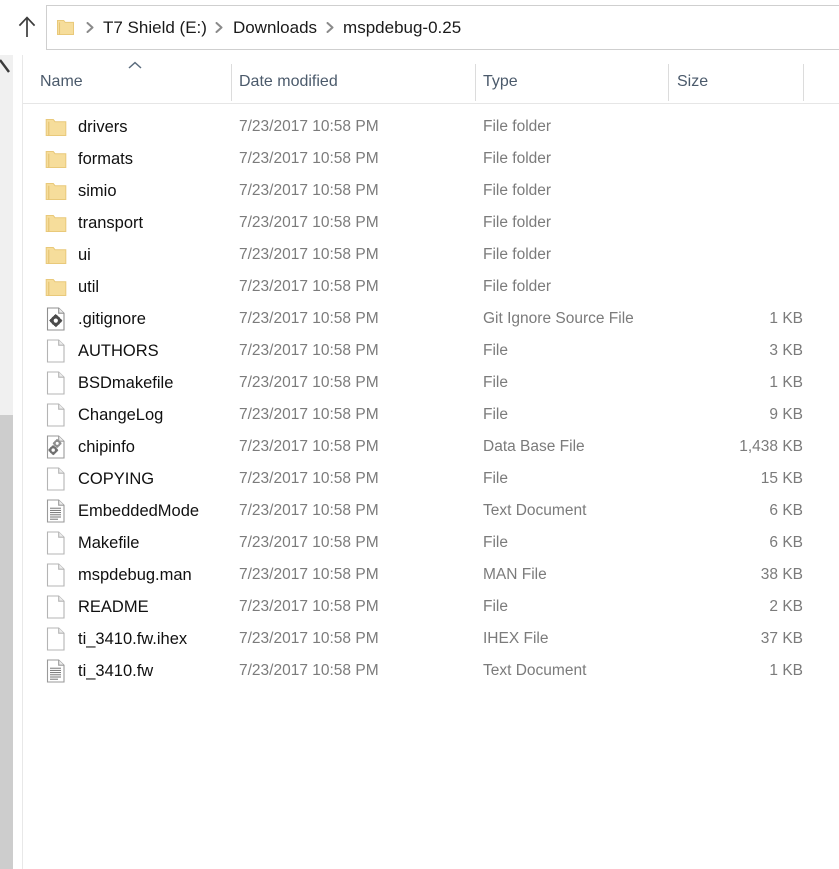  What do you see at coordinates (5, 68) in the screenshot?
I see `scroll-arrow-icon` at bounding box center [5, 68].